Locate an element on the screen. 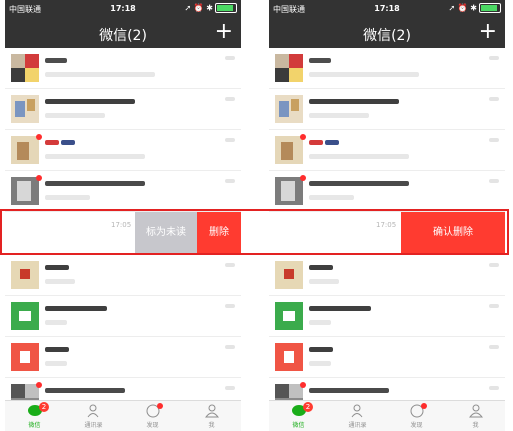 The image size is (513, 431). tab-label: 通讯录 is located at coordinates (93, 425).